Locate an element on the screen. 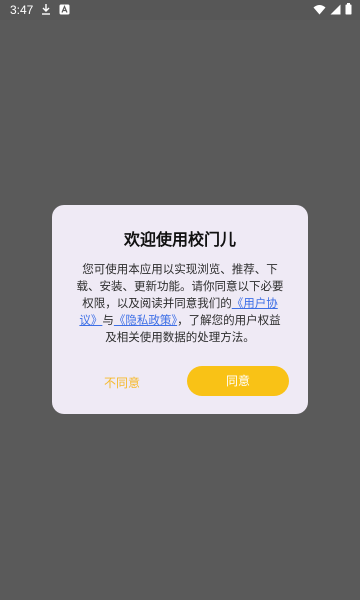 The width and height of the screenshot is (360, 600). download-icon is located at coordinates (46, 9).